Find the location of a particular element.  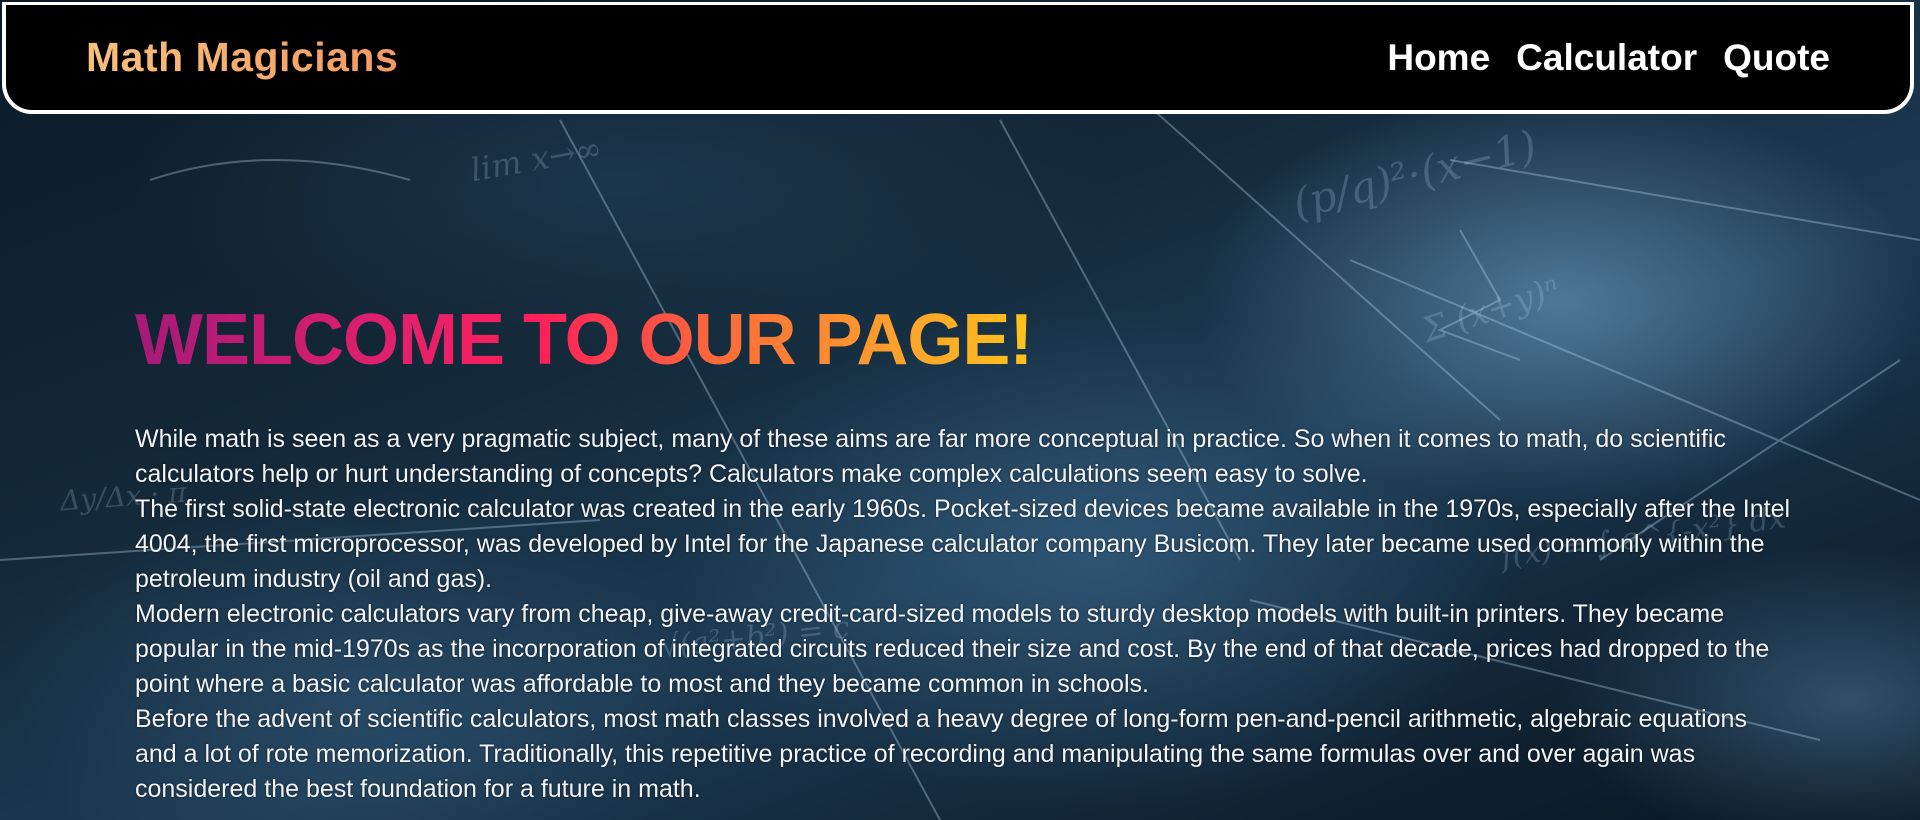

nav-links: Home Calculator Quote is located at coordinates (1608, 58).